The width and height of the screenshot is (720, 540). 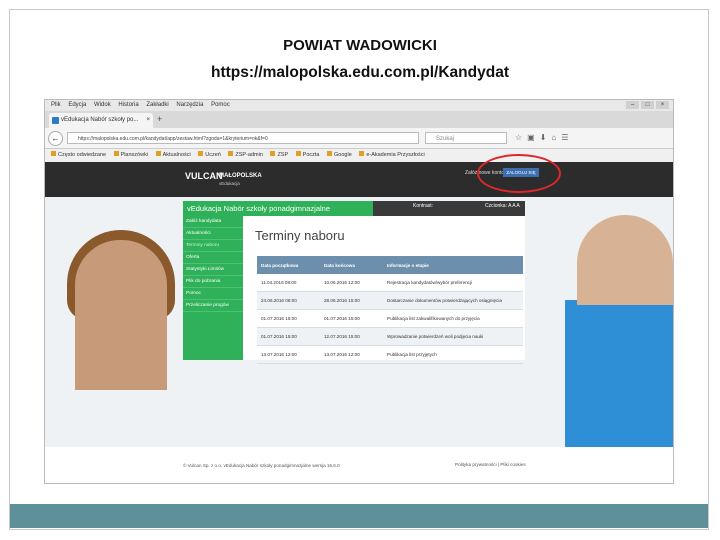 I want to click on close-window-icon: ×, so click(x=662, y=105).